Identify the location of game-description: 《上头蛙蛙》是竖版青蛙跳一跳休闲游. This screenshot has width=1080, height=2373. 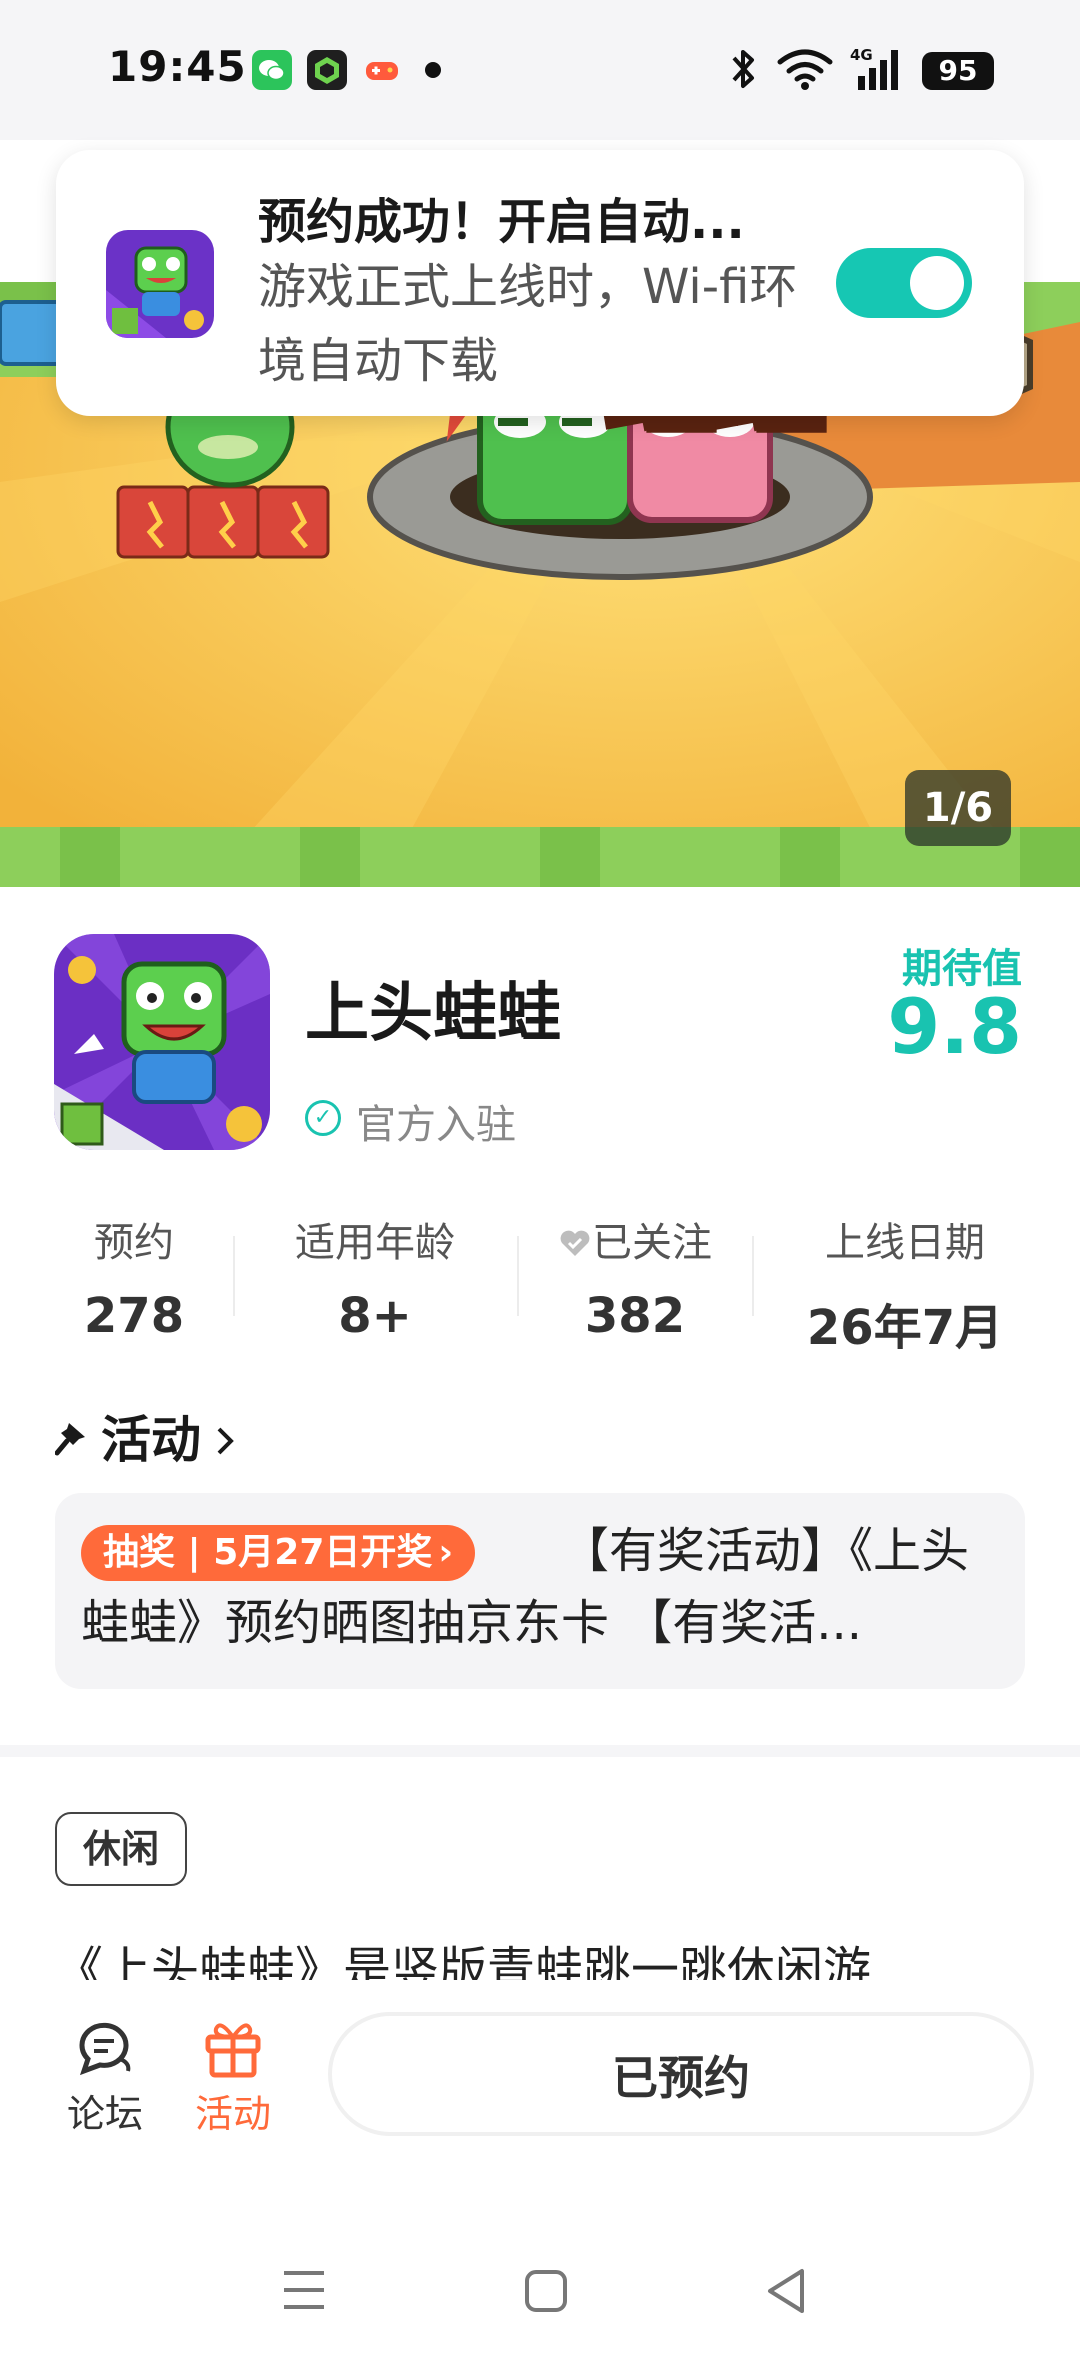
(463, 1961).